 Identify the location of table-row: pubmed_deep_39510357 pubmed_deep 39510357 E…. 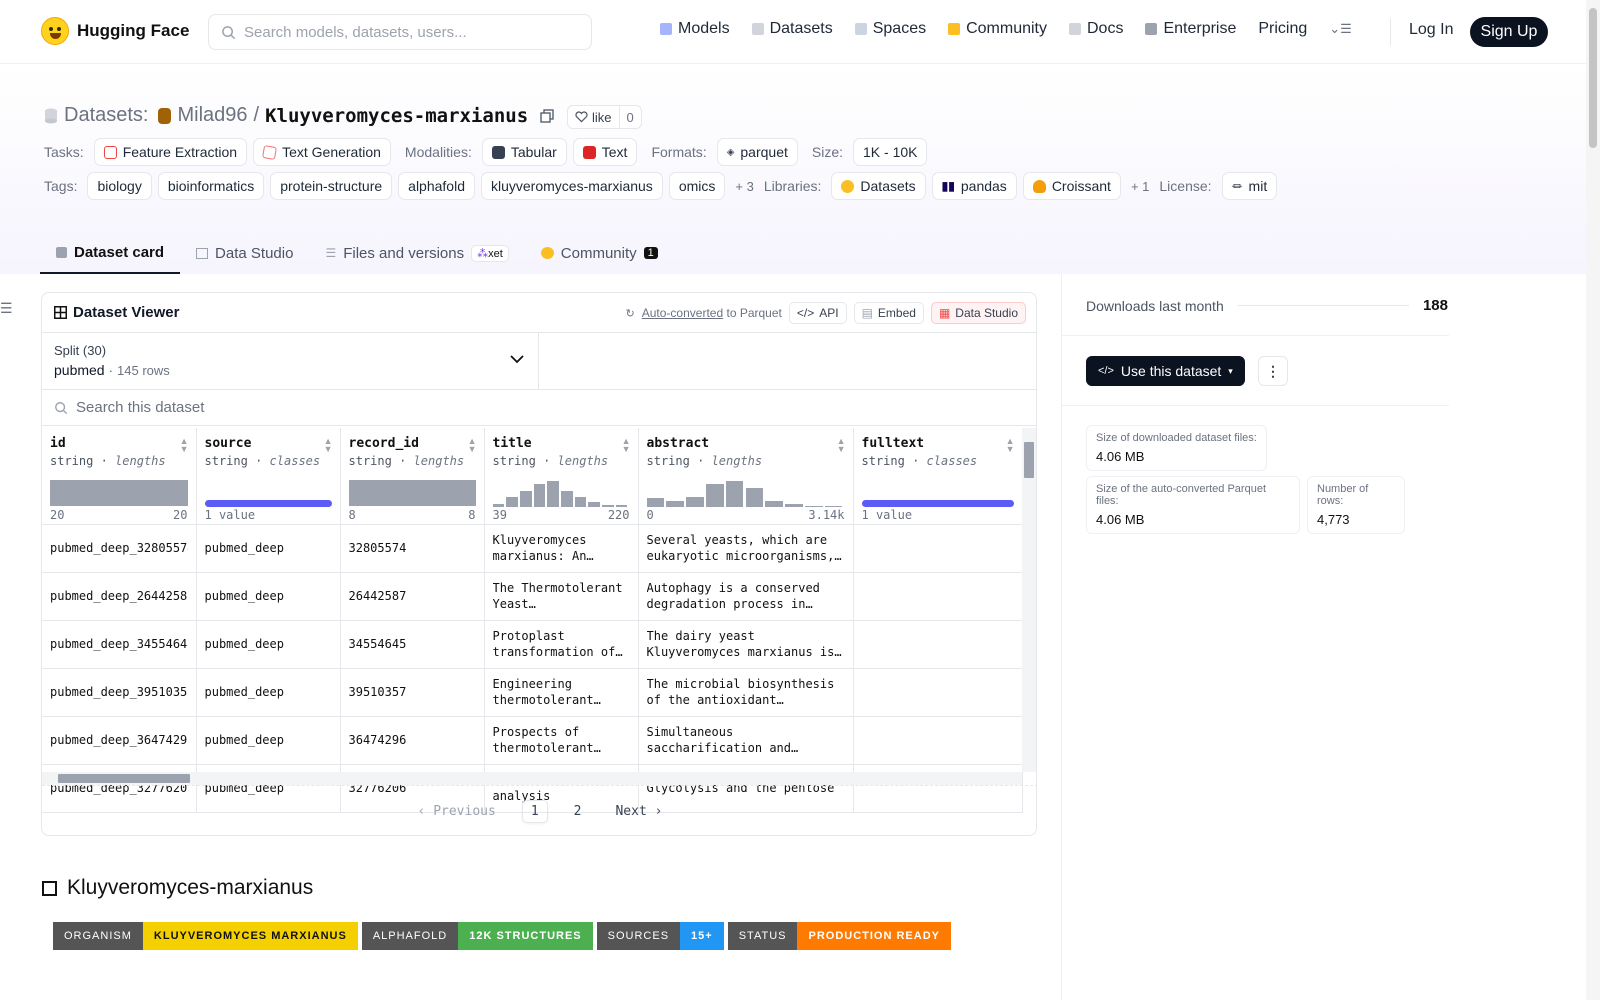
(532, 692).